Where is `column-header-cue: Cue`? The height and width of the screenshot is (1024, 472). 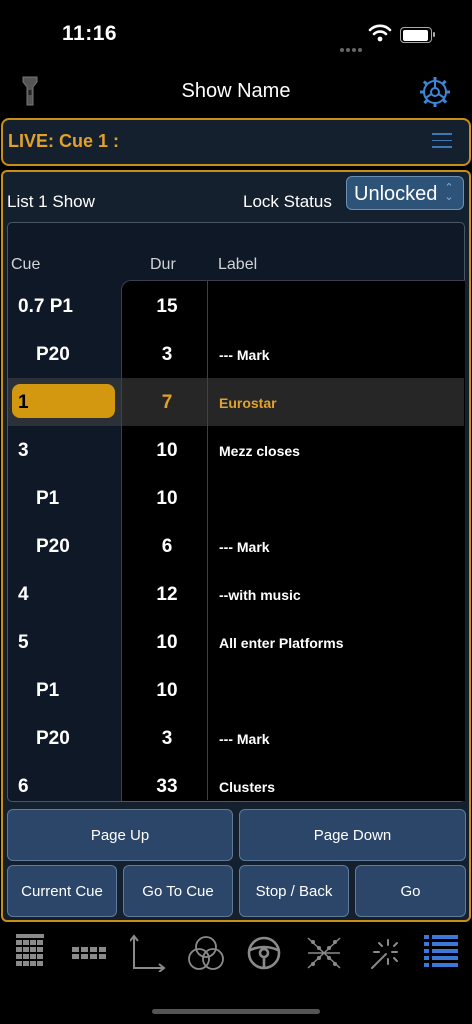 column-header-cue: Cue is located at coordinates (26, 264).